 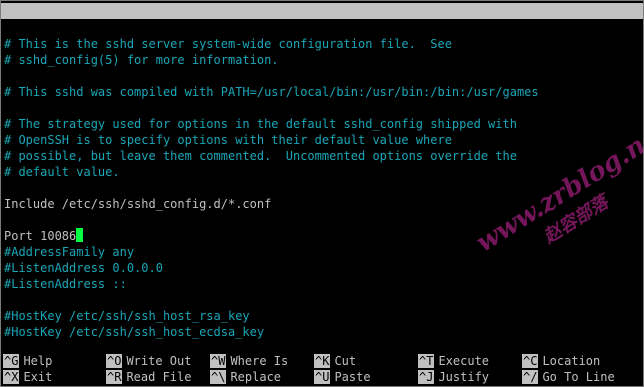 I want to click on shortcut-key: ^/, so click(x=530, y=377).